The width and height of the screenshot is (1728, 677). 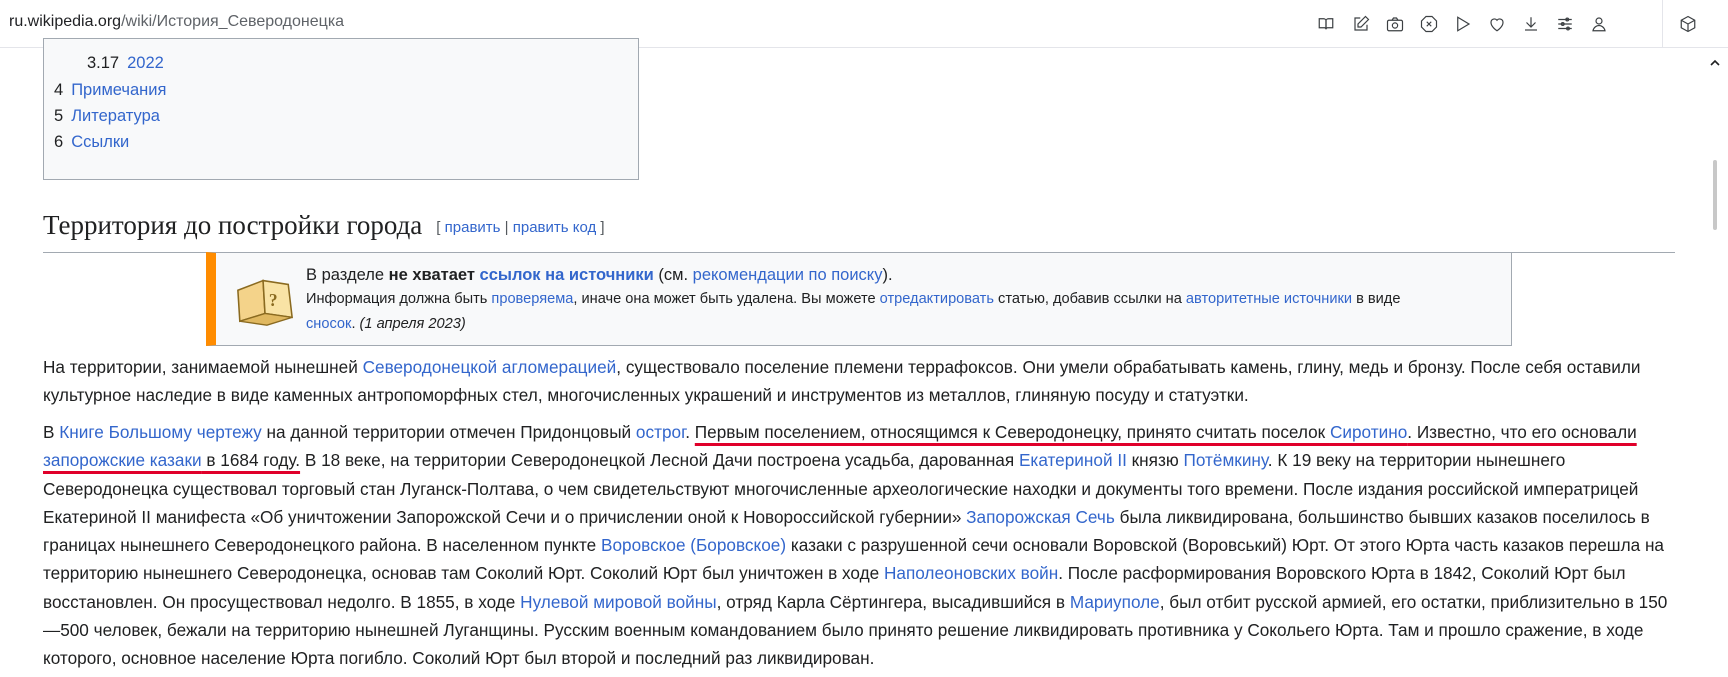 What do you see at coordinates (233, 225) in the screenshot?
I see `section-title: Территория до постройки города` at bounding box center [233, 225].